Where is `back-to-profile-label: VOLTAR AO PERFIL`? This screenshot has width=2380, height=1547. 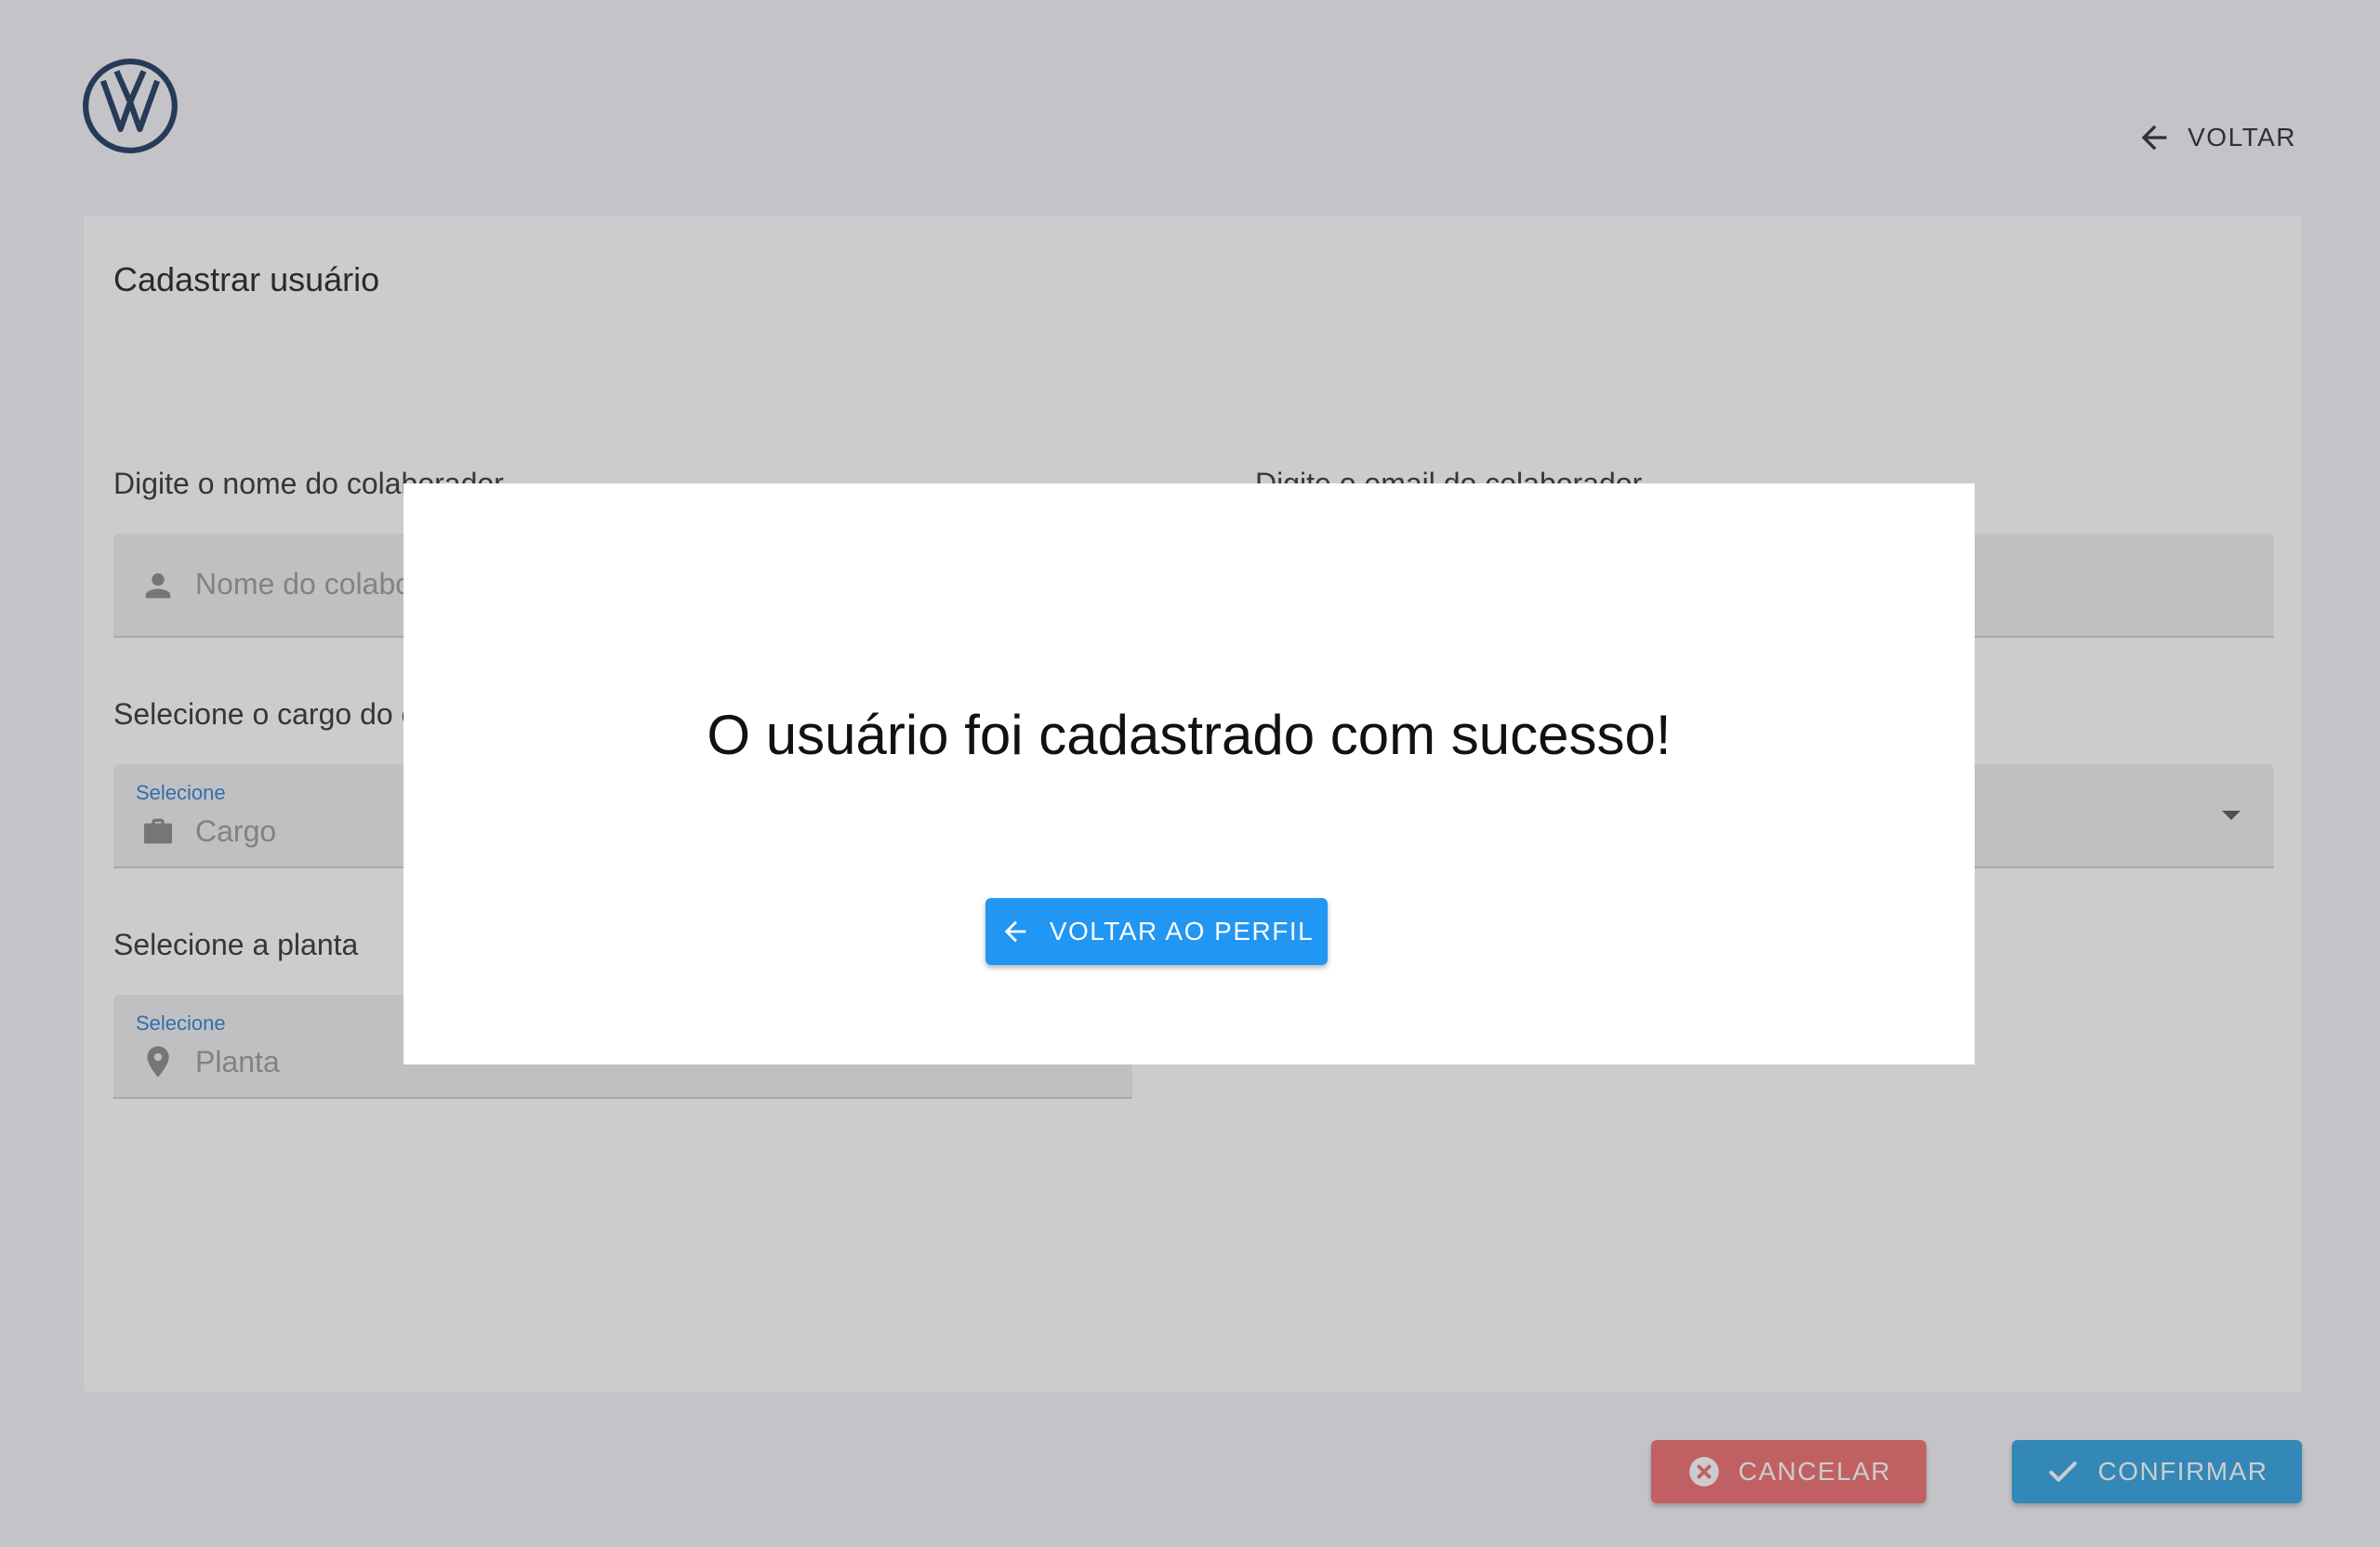
back-to-profile-label: VOLTAR AO PERFIL is located at coordinates (1182, 931).